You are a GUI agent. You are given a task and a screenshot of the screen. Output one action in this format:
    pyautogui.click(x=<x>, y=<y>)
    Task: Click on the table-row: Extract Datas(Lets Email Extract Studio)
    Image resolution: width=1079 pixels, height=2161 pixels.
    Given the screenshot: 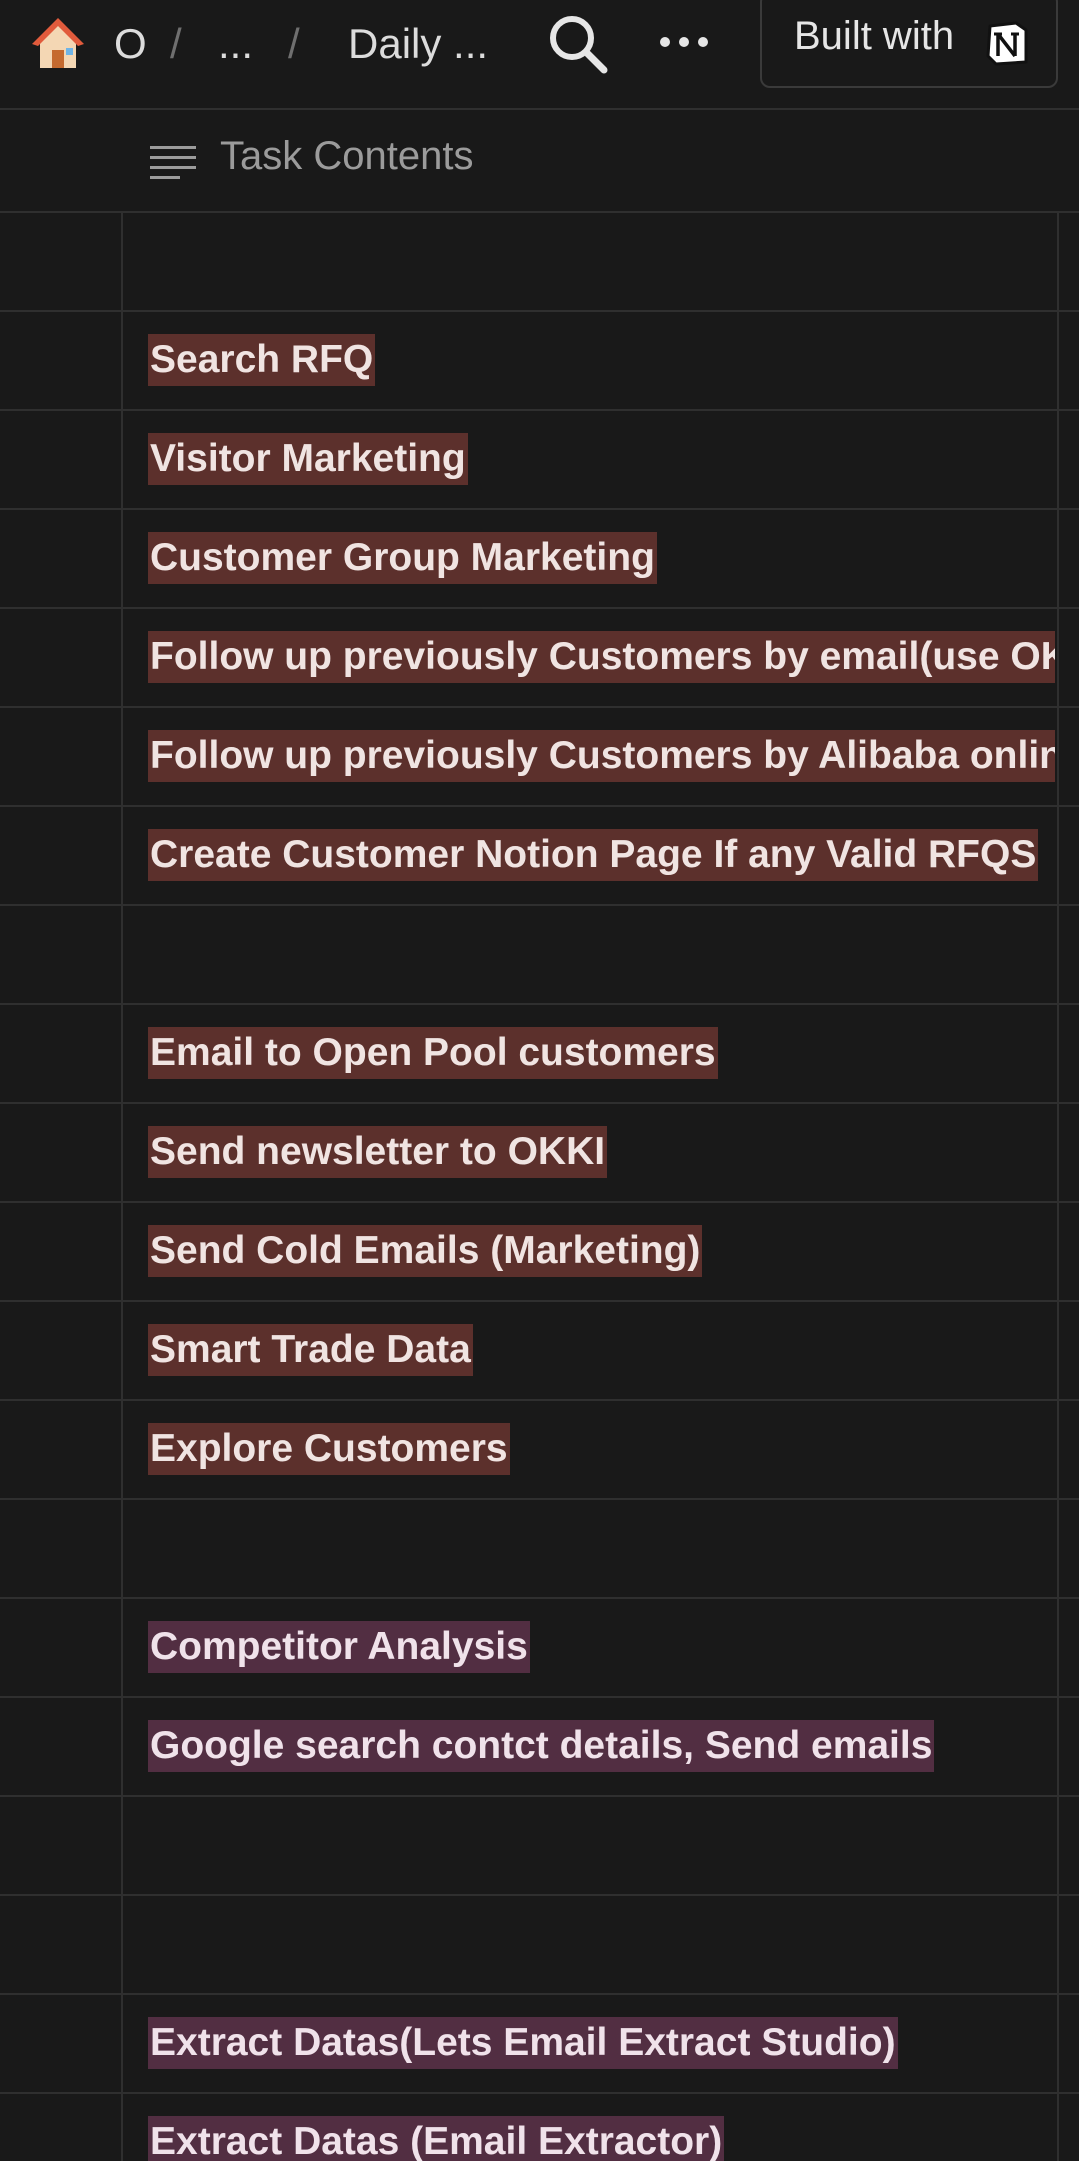 What is the action you would take?
    pyautogui.click(x=539, y=2044)
    